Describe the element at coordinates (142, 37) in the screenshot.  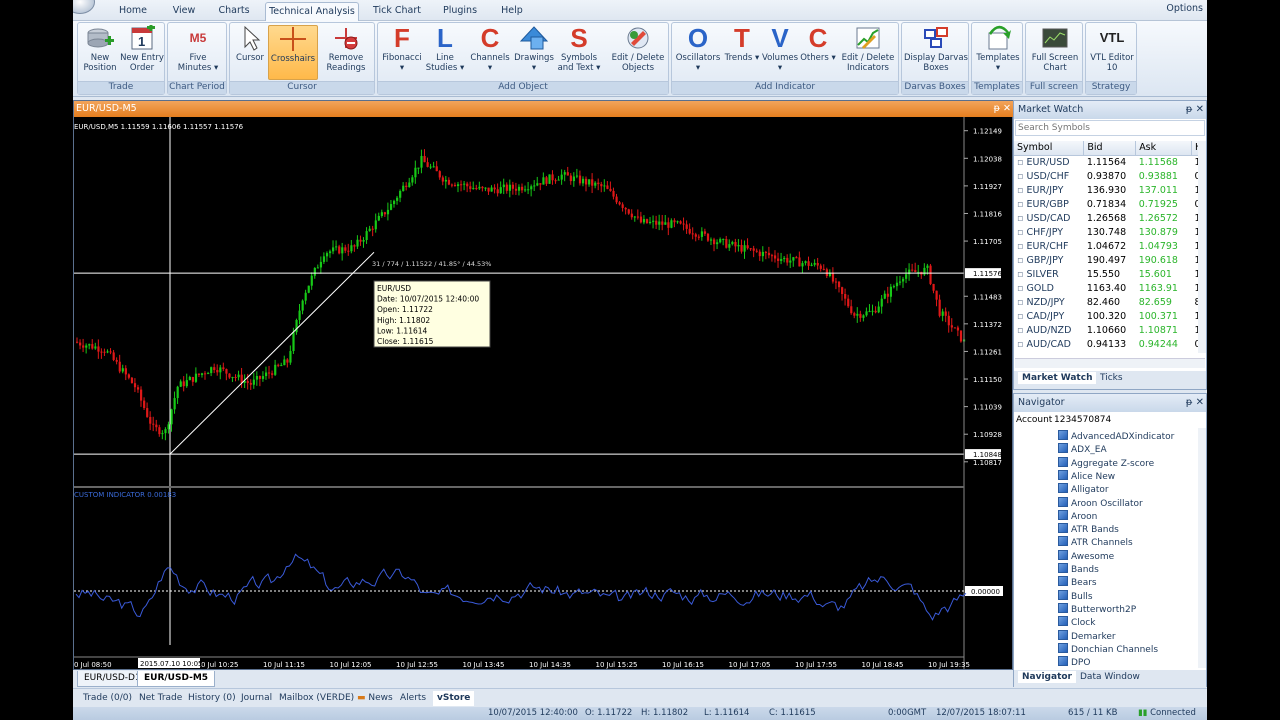
I see `calendar-icon: 1` at that location.